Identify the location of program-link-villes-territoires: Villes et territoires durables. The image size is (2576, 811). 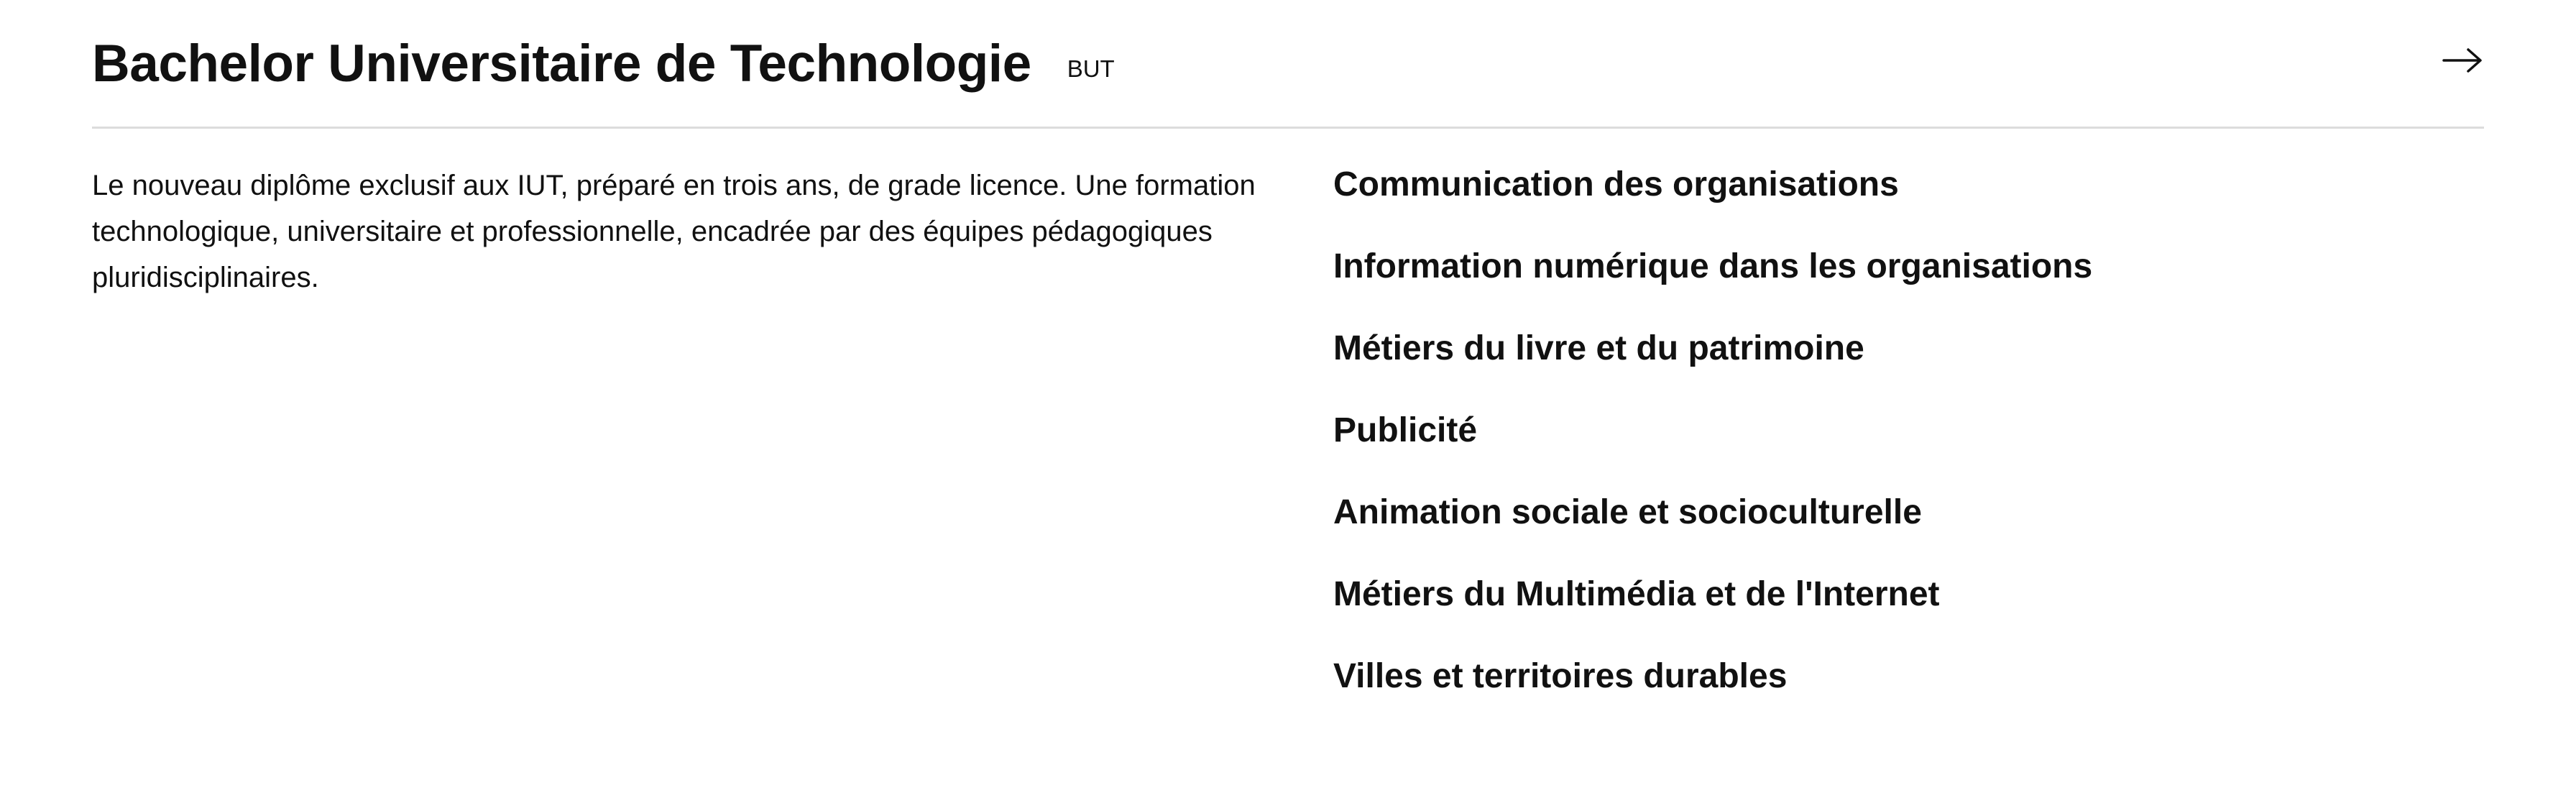
(1560, 676).